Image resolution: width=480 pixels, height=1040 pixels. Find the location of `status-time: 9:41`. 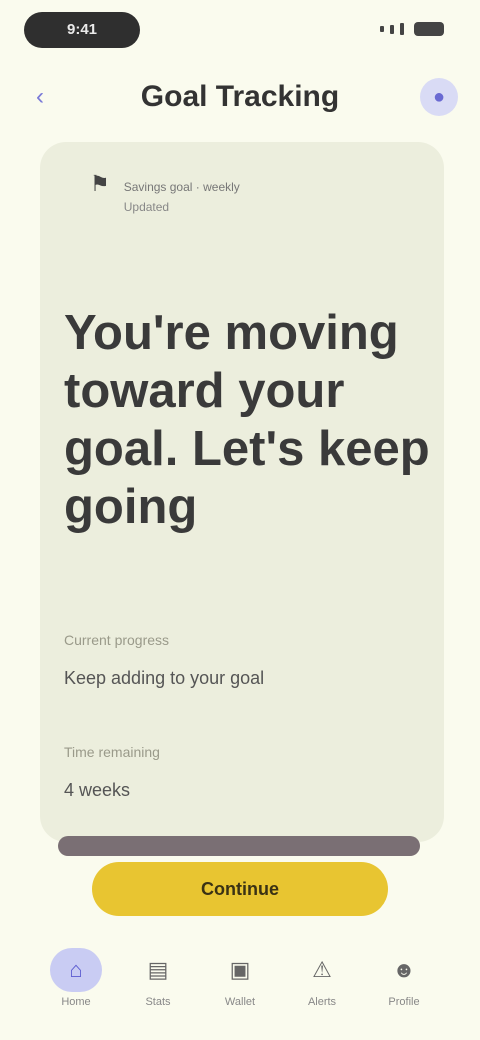

status-time: 9:41 is located at coordinates (82, 30).